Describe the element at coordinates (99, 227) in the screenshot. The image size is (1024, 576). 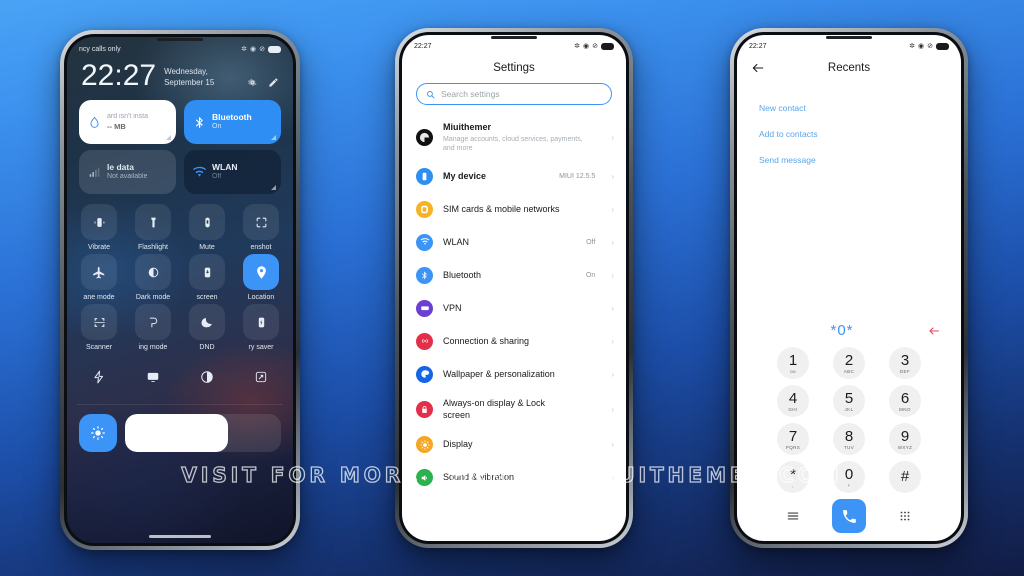
I see `toggle-vibrate: Vibrate` at that location.